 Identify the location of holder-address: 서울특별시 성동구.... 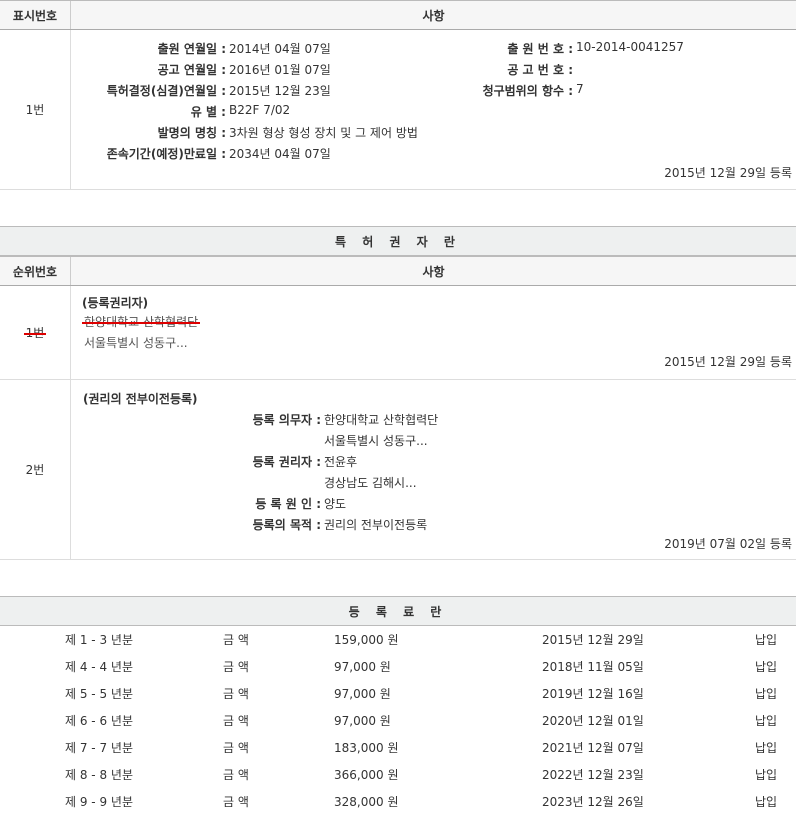
(136, 343).